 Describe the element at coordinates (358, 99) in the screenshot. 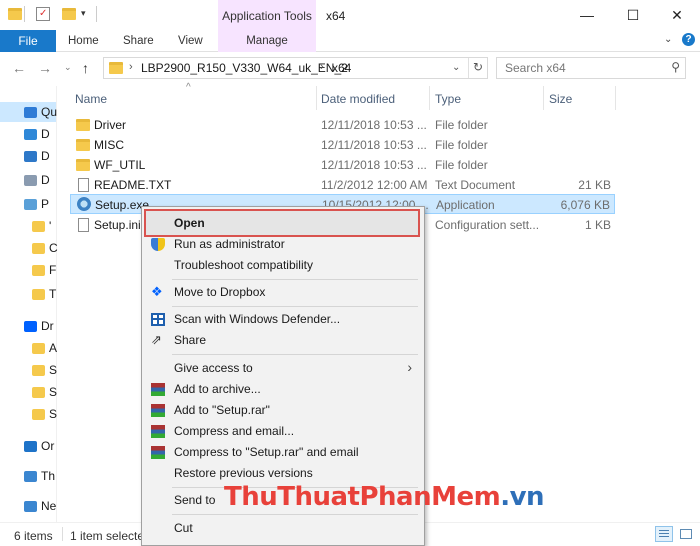

I see `column-header-date: Date modified` at that location.